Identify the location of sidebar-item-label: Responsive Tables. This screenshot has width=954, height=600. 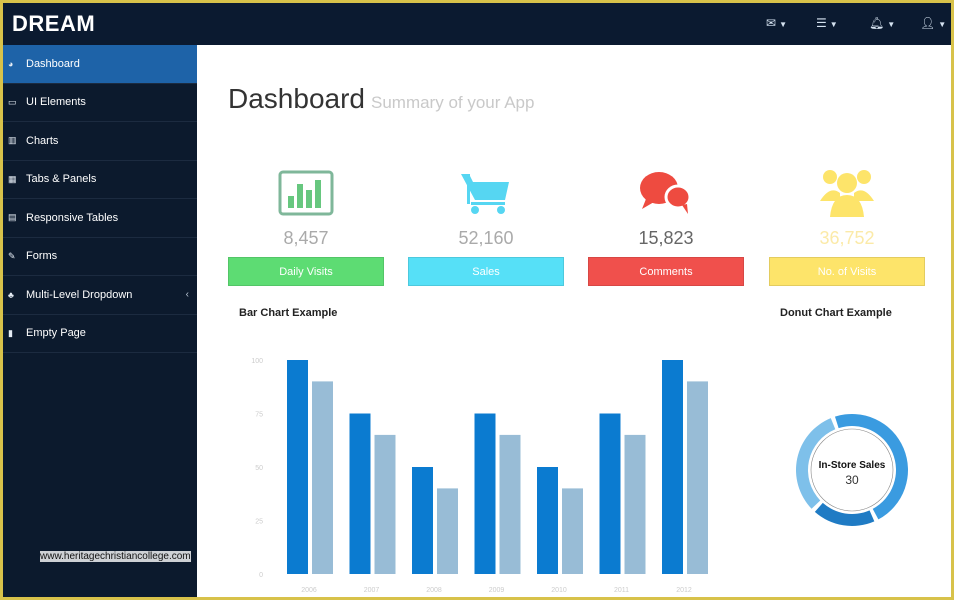
(72, 217).